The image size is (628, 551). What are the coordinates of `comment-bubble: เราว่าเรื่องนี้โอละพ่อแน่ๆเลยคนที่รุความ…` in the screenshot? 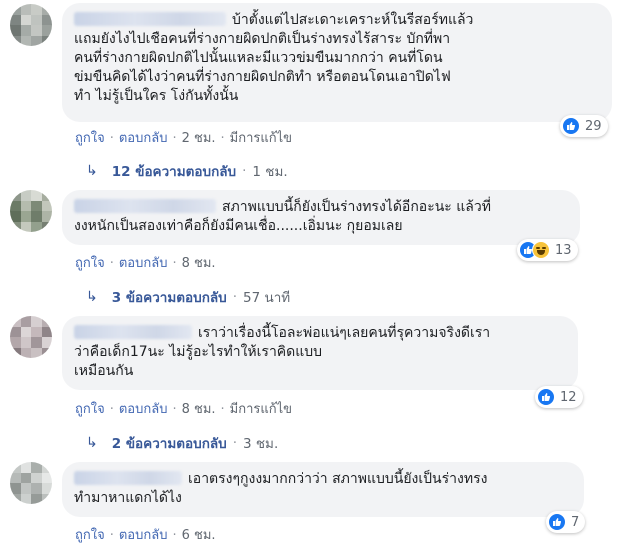 It's located at (320, 353).